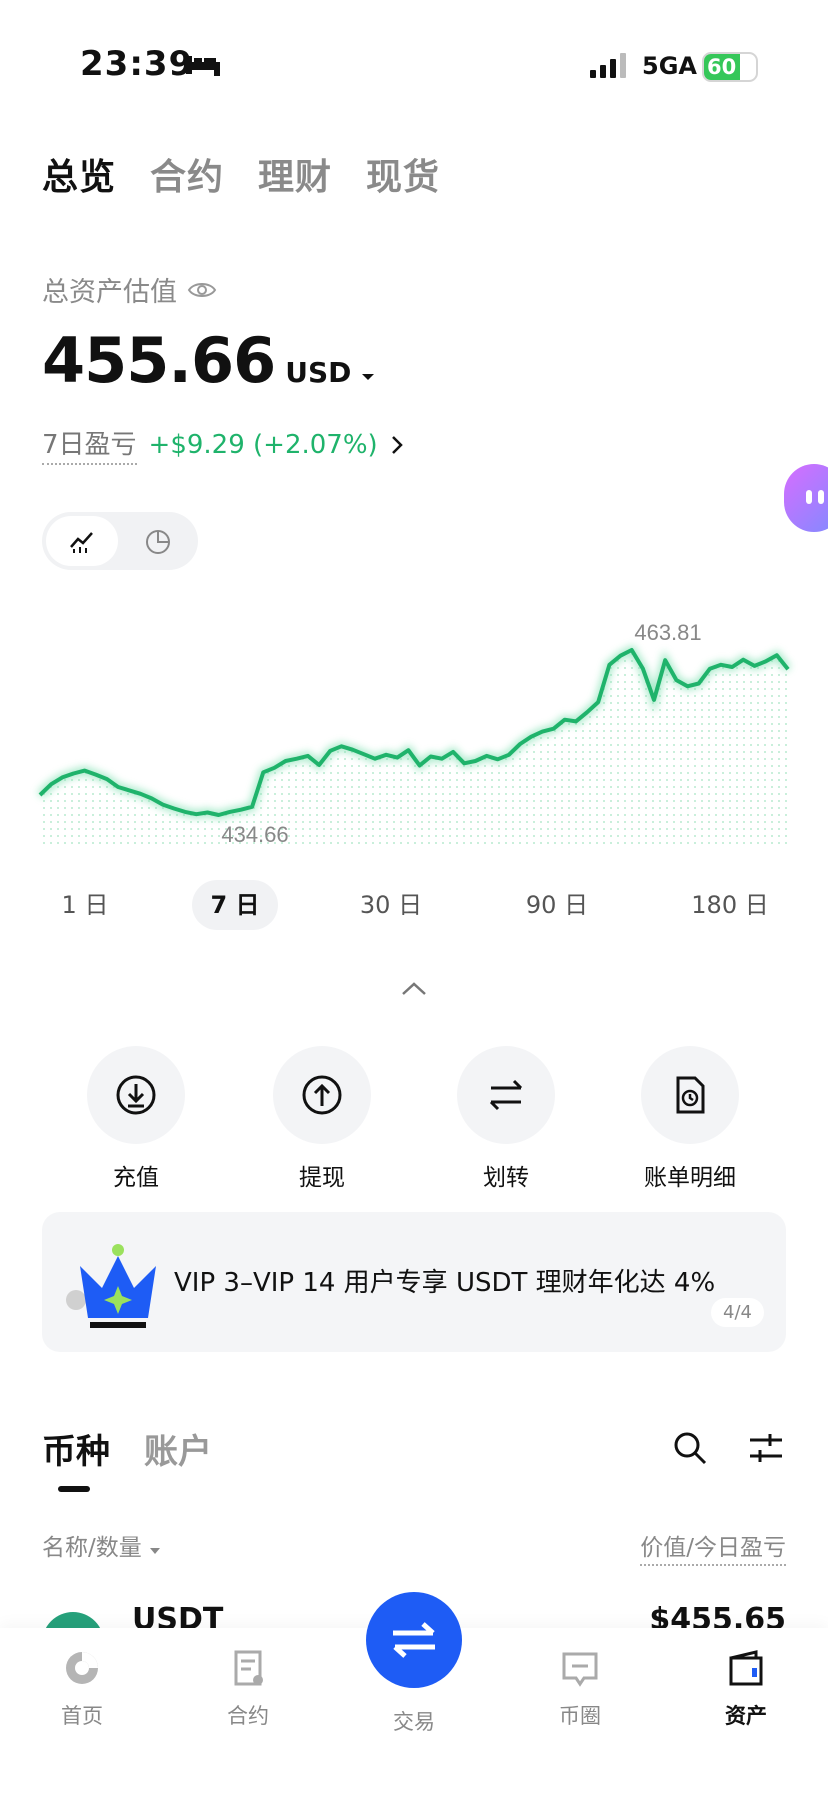  Describe the element at coordinates (79, 174) in the screenshot. I see `tab-overview: 总览` at that location.